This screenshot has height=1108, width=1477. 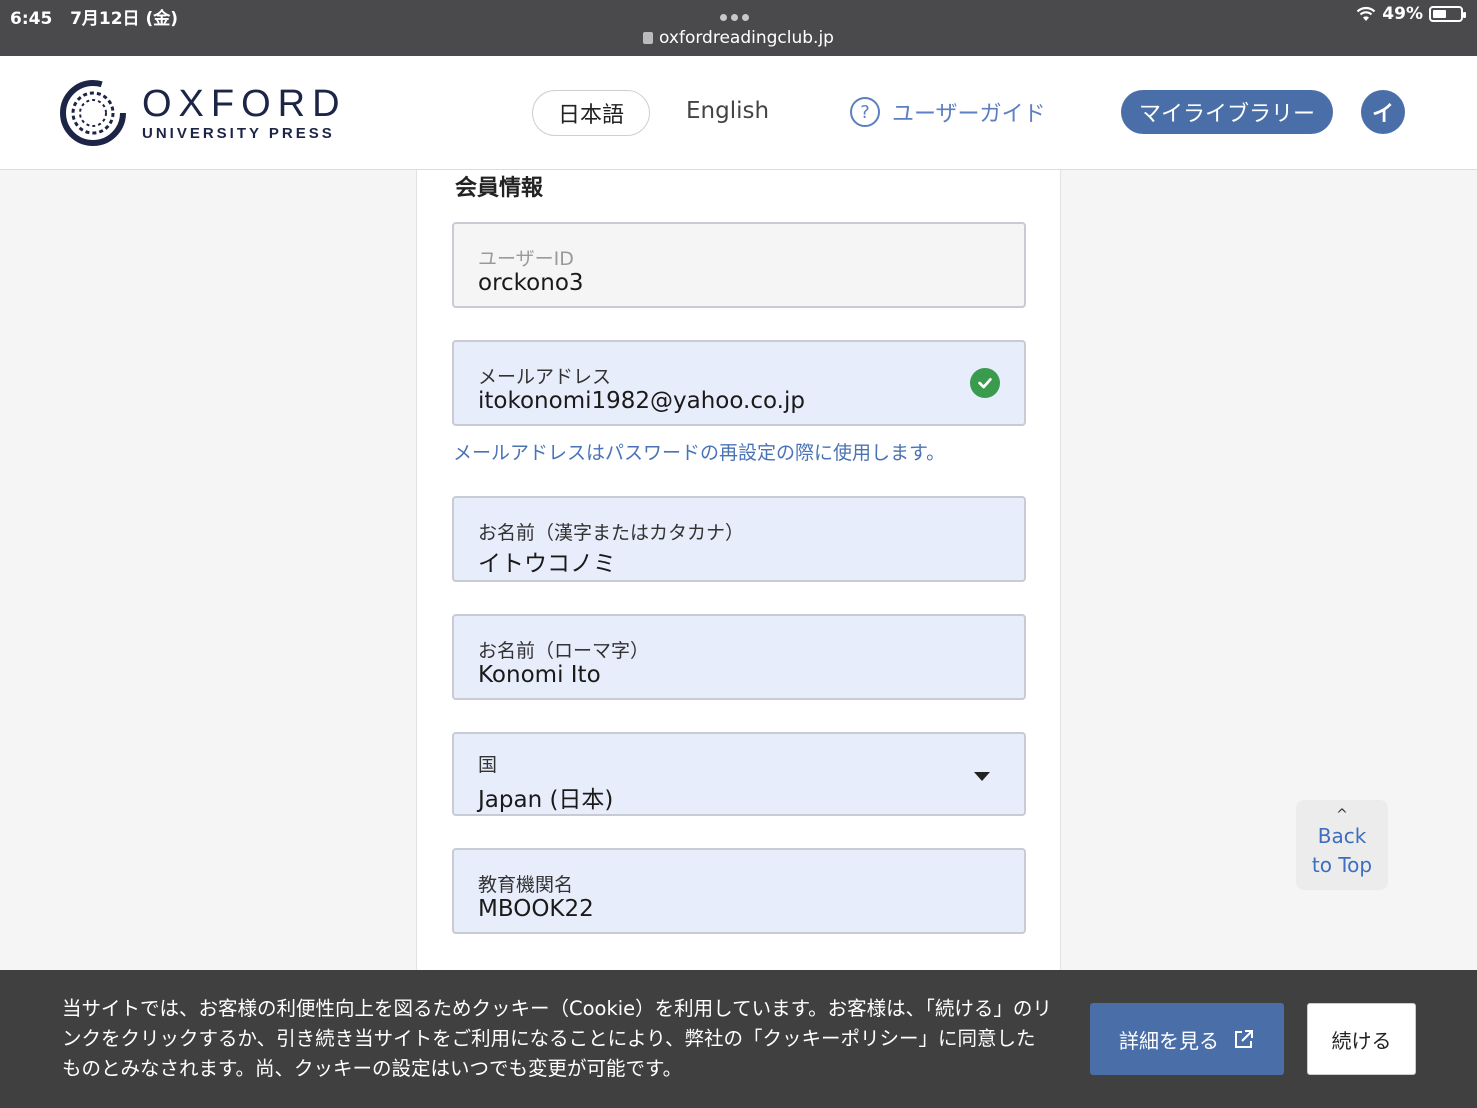 I want to click on more-dots-icon, so click(x=738, y=13).